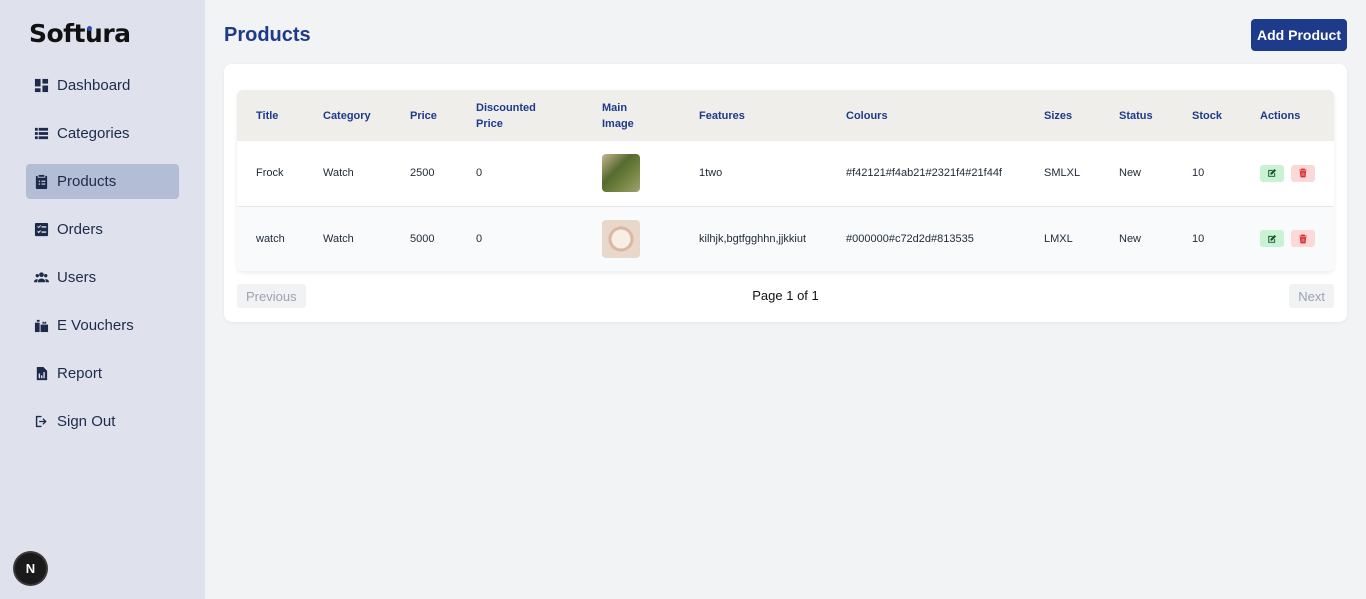 The width and height of the screenshot is (1366, 599). What do you see at coordinates (422, 238) in the screenshot?
I see `cell-price: 5000` at bounding box center [422, 238].